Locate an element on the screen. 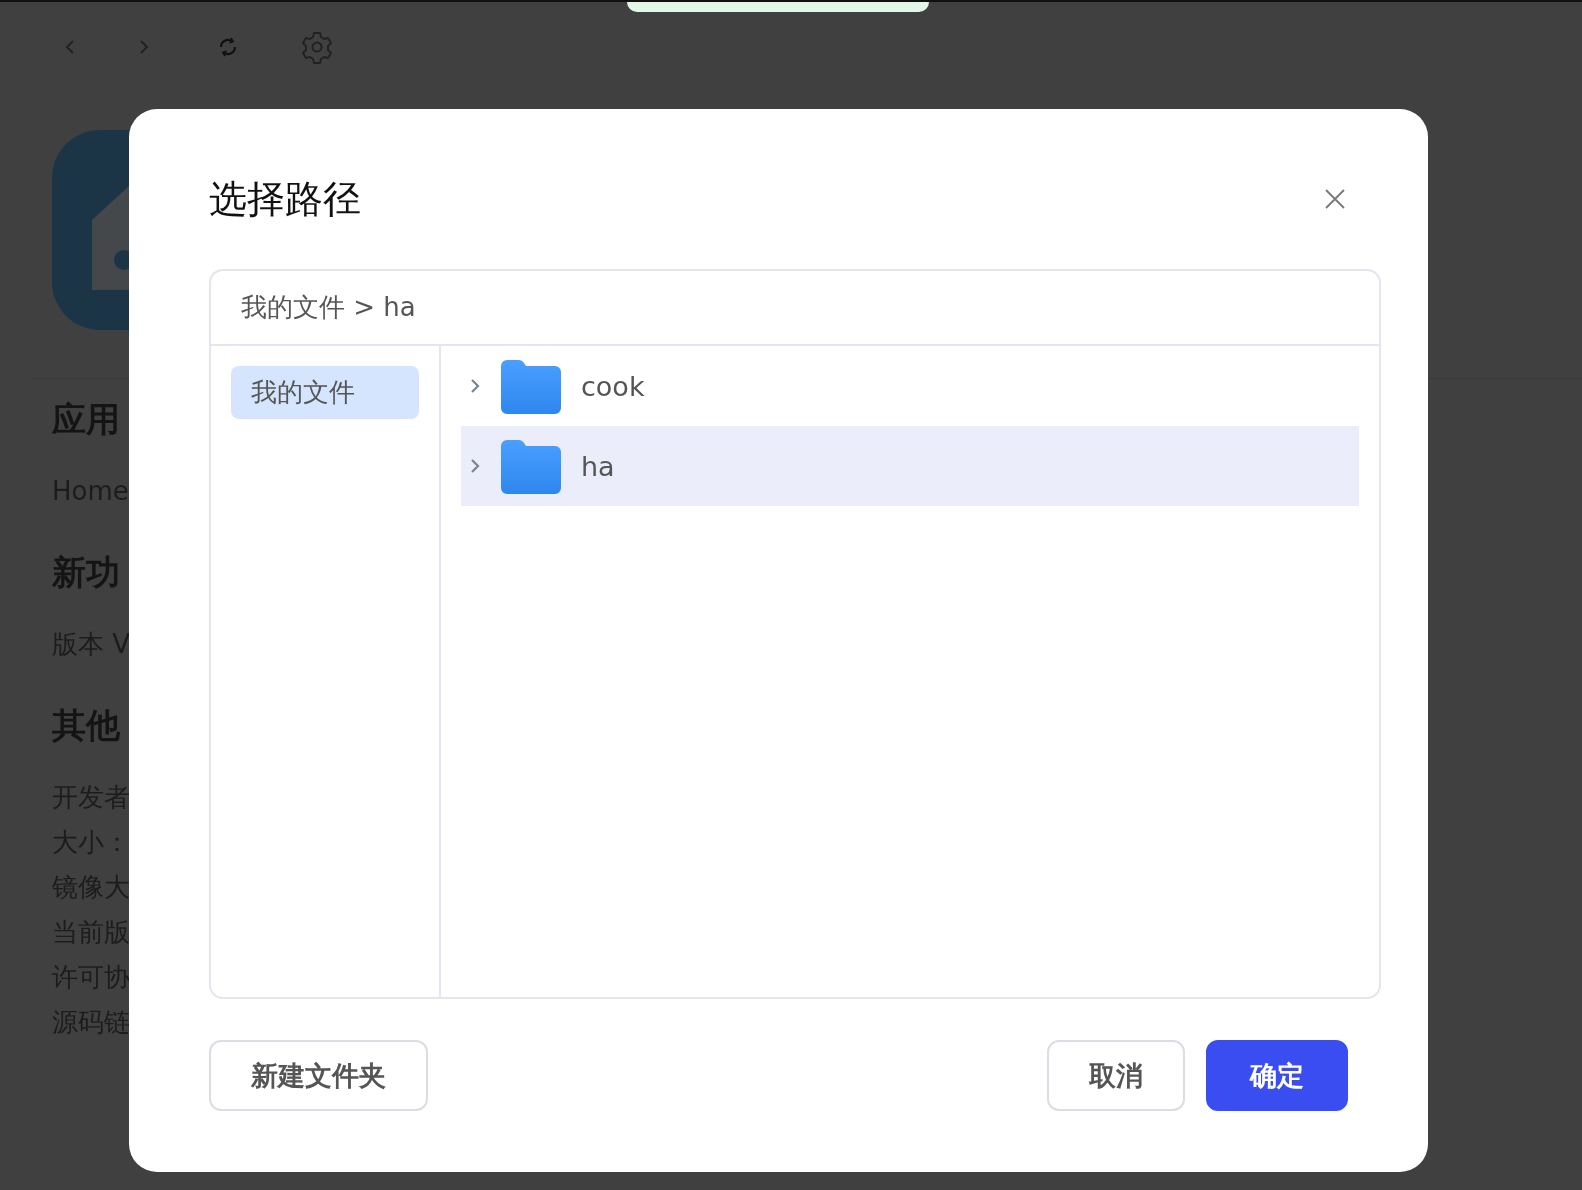 This screenshot has height=1190, width=1582. folder-name: ha is located at coordinates (598, 466).